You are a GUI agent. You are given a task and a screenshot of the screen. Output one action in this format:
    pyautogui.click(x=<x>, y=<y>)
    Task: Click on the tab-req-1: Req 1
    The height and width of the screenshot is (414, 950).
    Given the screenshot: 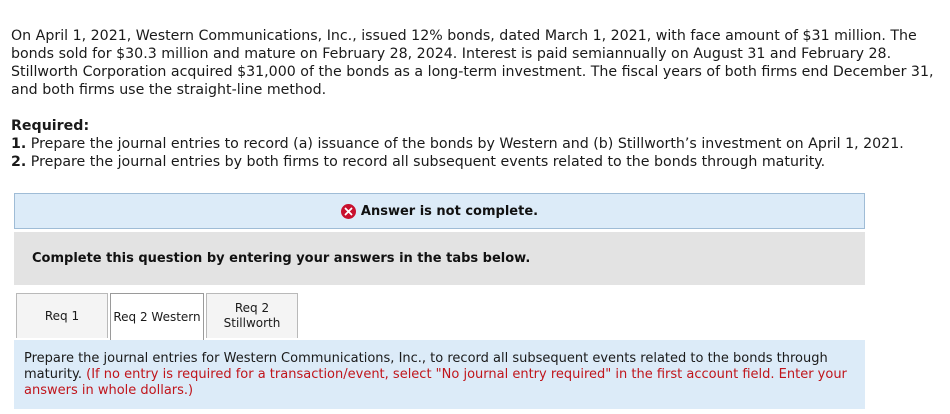 What is the action you would take?
    pyautogui.click(x=62, y=315)
    